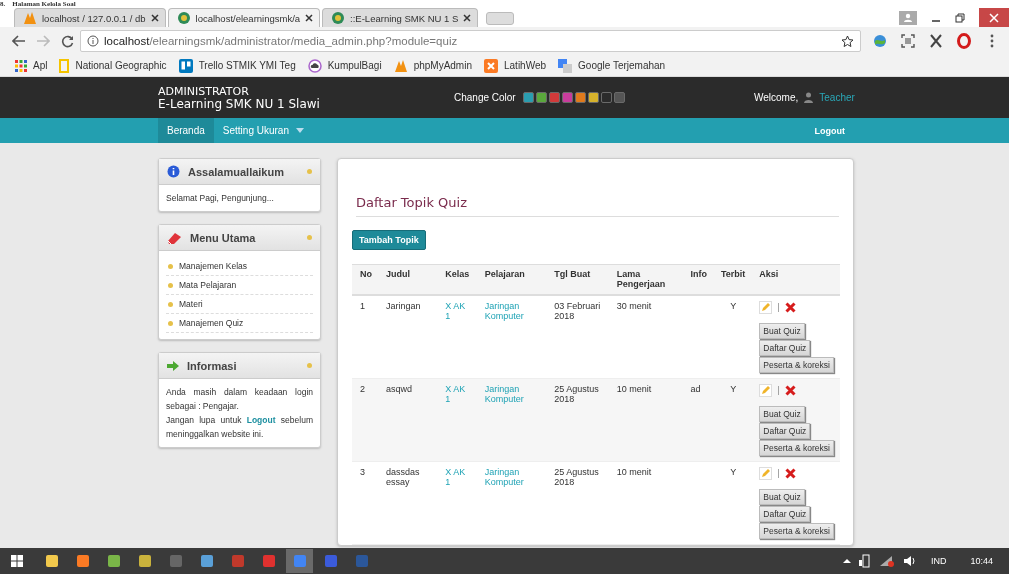  Describe the element at coordinates (31, 65) in the screenshot. I see `bookmark-link: Apl` at that location.